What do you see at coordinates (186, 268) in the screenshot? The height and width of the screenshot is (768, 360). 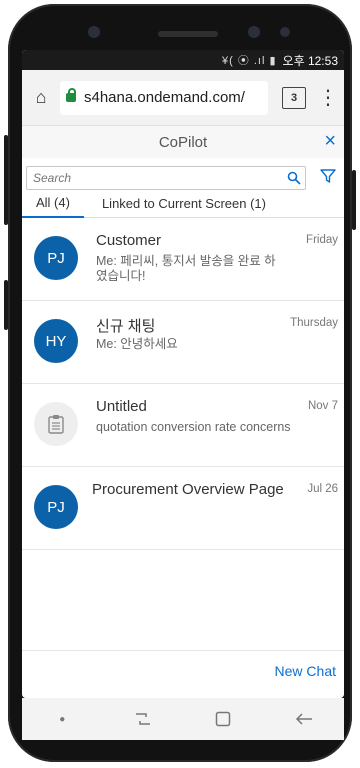 I see `conversation-preview: Me: 페리씨, 통지서 발송을 완료 하였습니다!` at bounding box center [186, 268].